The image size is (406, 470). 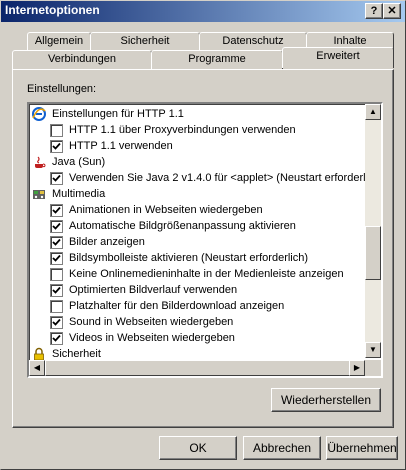 I want to click on restore-label: Wiederherstellen, so click(x=326, y=400).